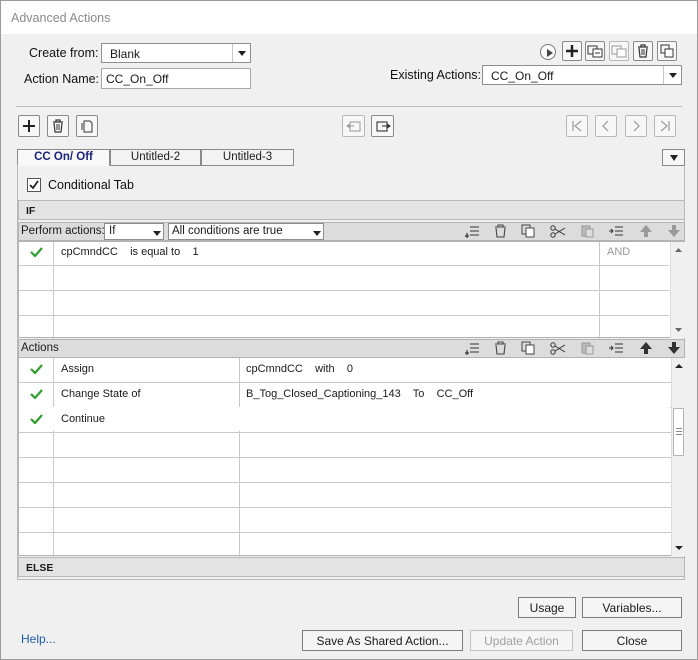 This screenshot has width=698, height=660. Describe the element at coordinates (83, 419) in the screenshot. I see `action-name-cell: Continue` at that location.